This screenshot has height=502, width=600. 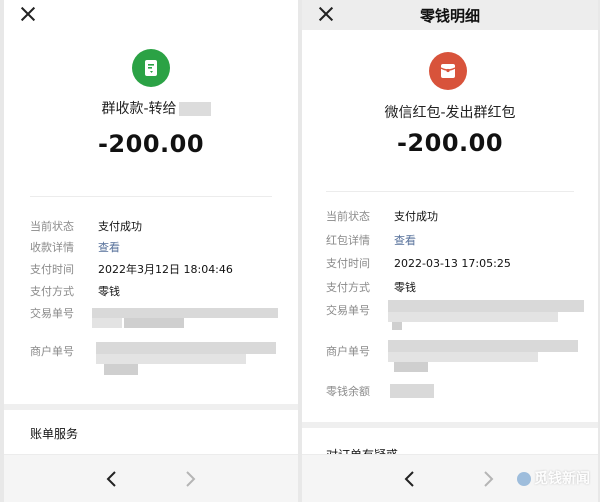 I want to click on group-collection-icon, so click(x=151, y=68).